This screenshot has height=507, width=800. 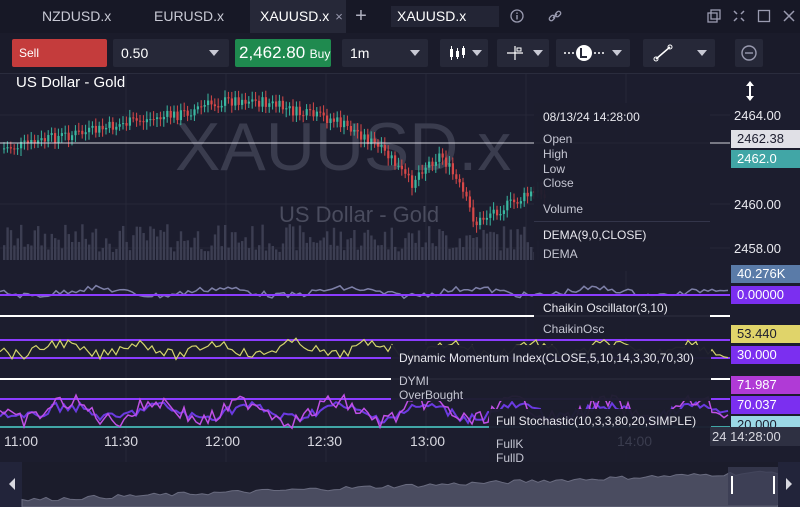 What do you see at coordinates (750, 91) in the screenshot?
I see `vertical-resize-icon` at bounding box center [750, 91].